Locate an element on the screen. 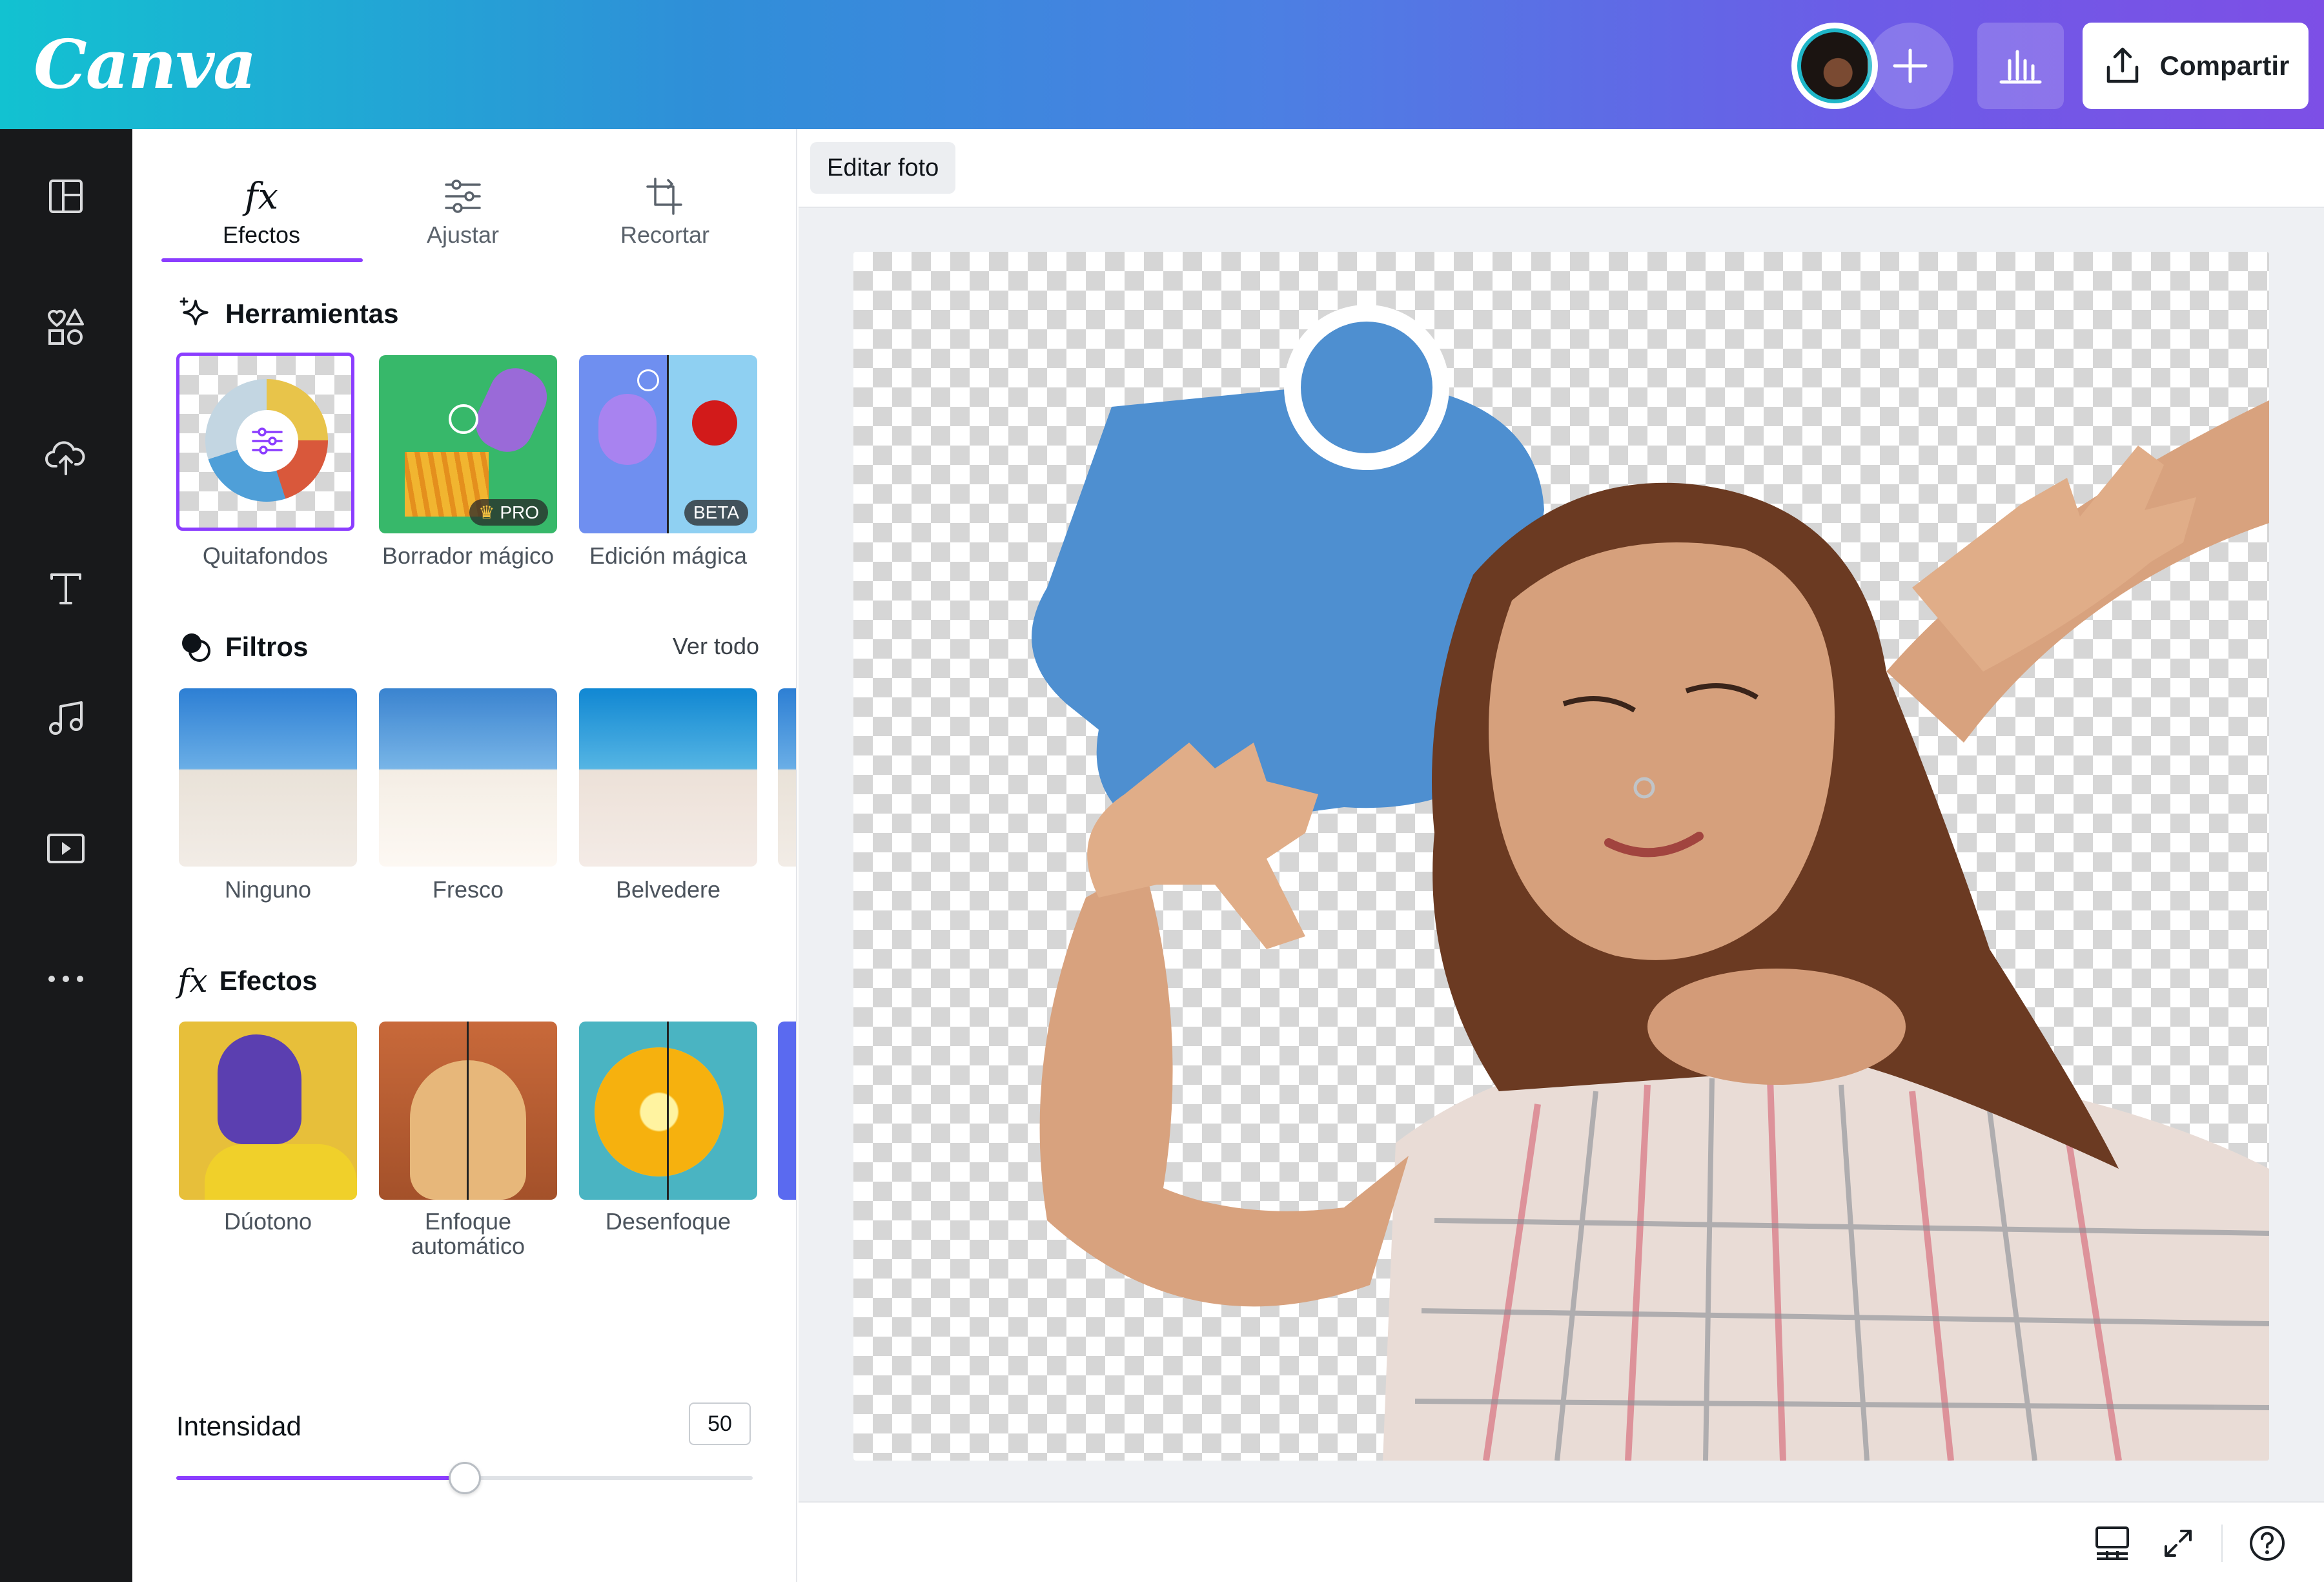 The image size is (2324, 1582). top-bar: Canva Compartir is located at coordinates (1162, 64).